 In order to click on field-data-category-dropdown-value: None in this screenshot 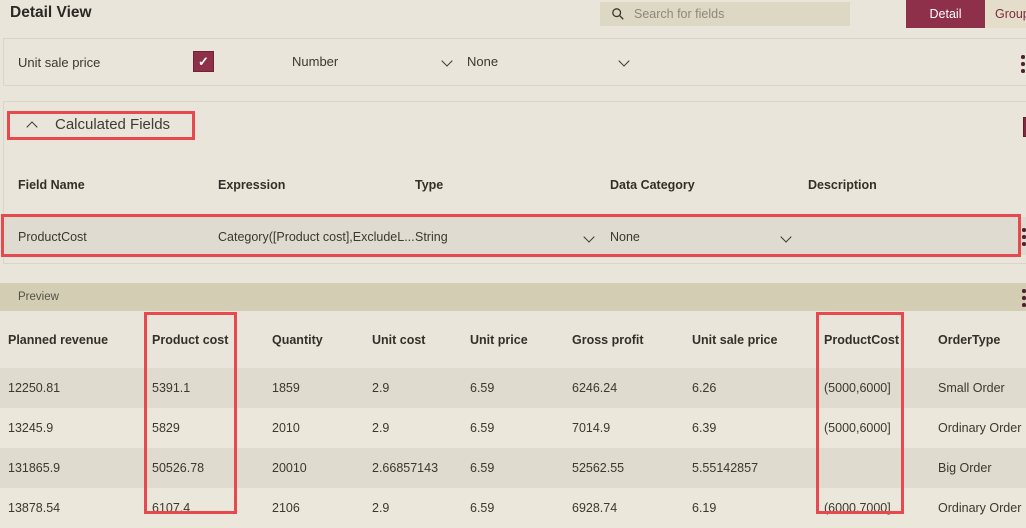, I will do `click(482, 61)`.